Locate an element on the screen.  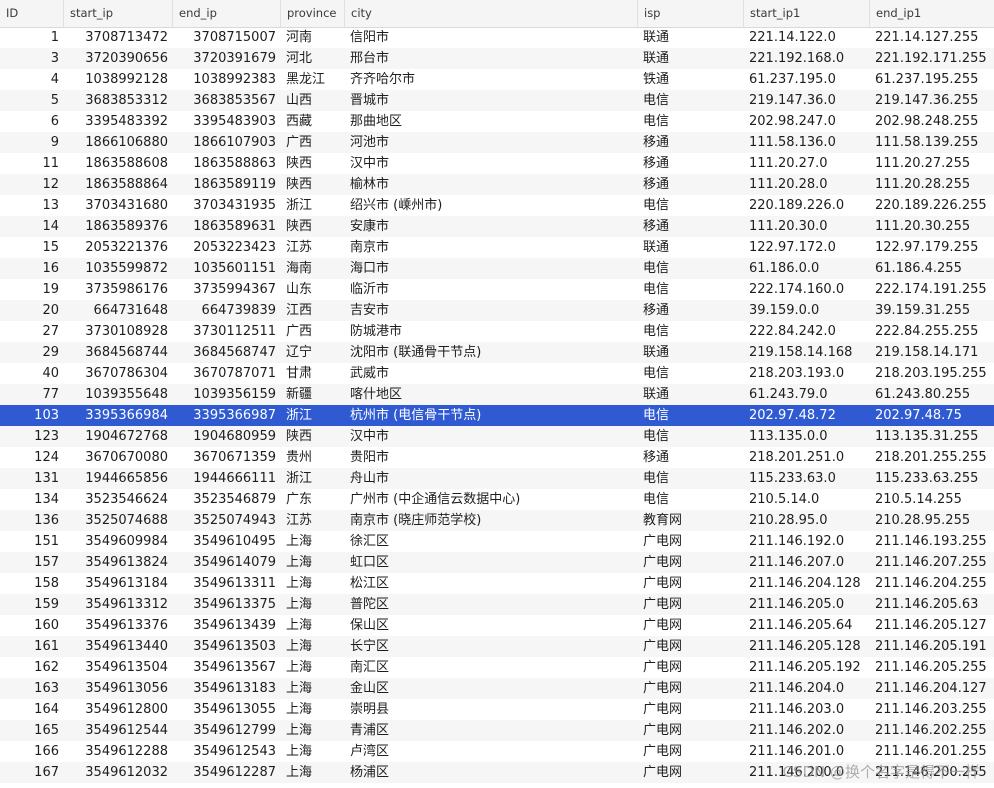
cell-start-ip1: 211.146.203.0 is located at coordinates (807, 709).